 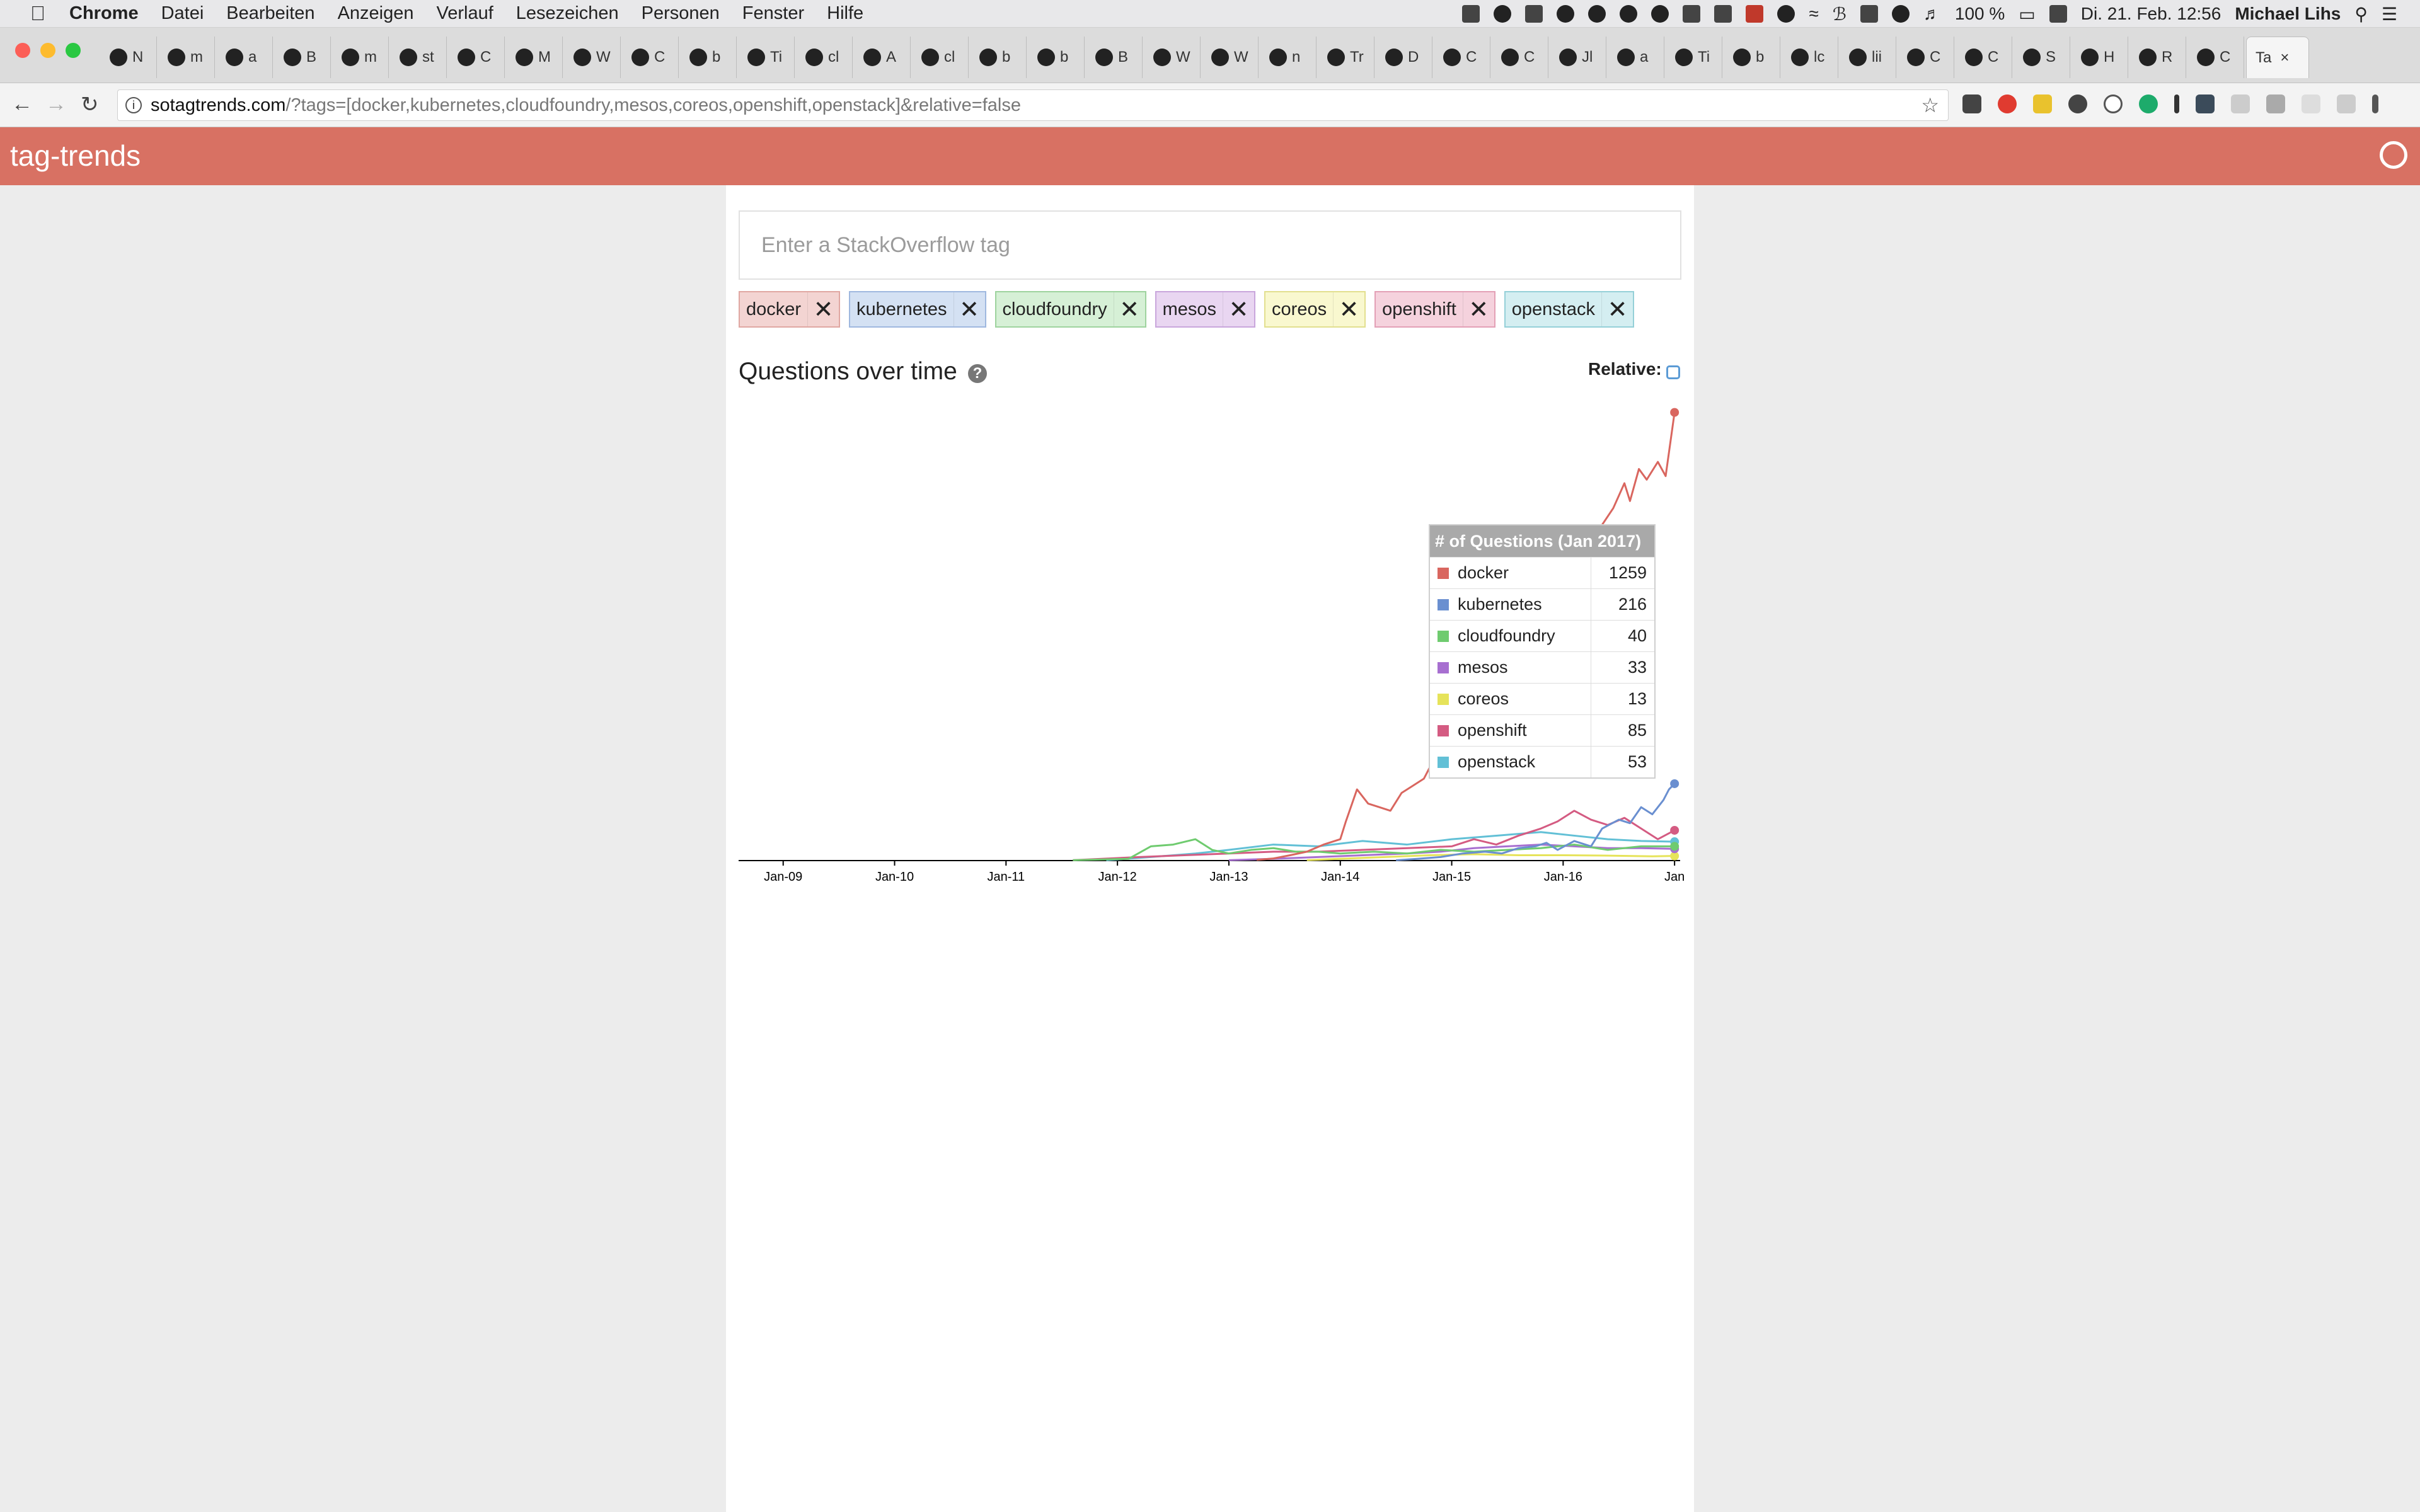 I want to click on menu-personen: Personen, so click(x=681, y=13).